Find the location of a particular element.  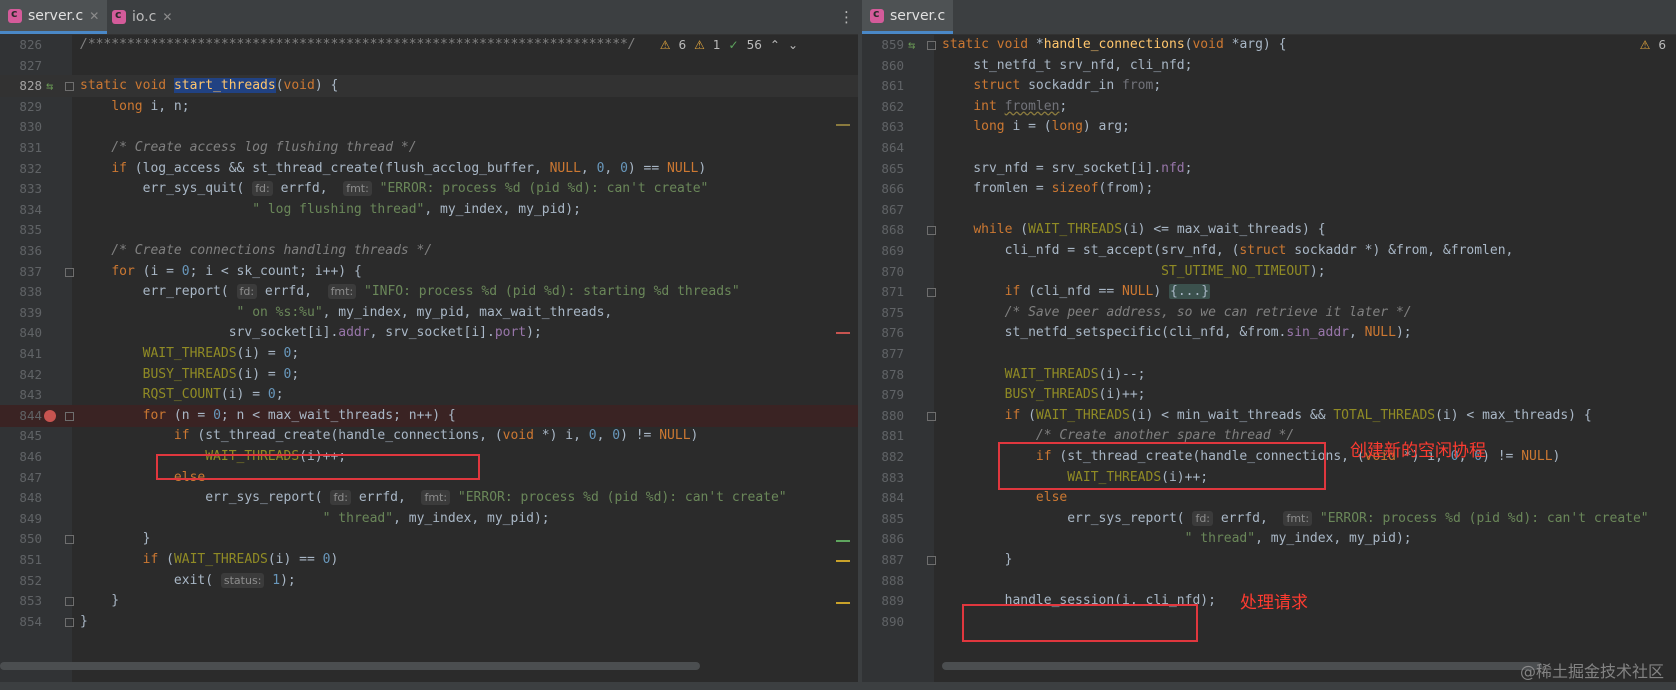

line-number: 843 is located at coordinates (21, 395).